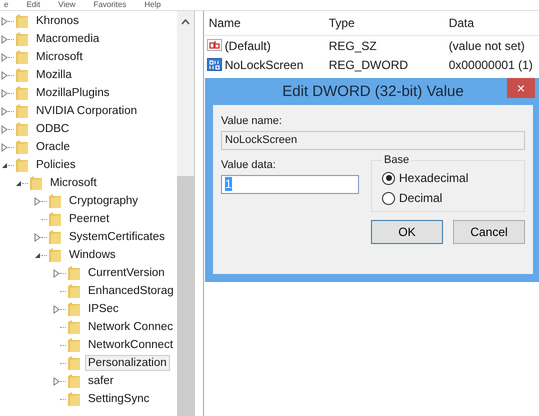 Image resolution: width=539 pixels, height=416 pixels. Describe the element at coordinates (101, 381) in the screenshot. I see `tree-item: safer` at that location.